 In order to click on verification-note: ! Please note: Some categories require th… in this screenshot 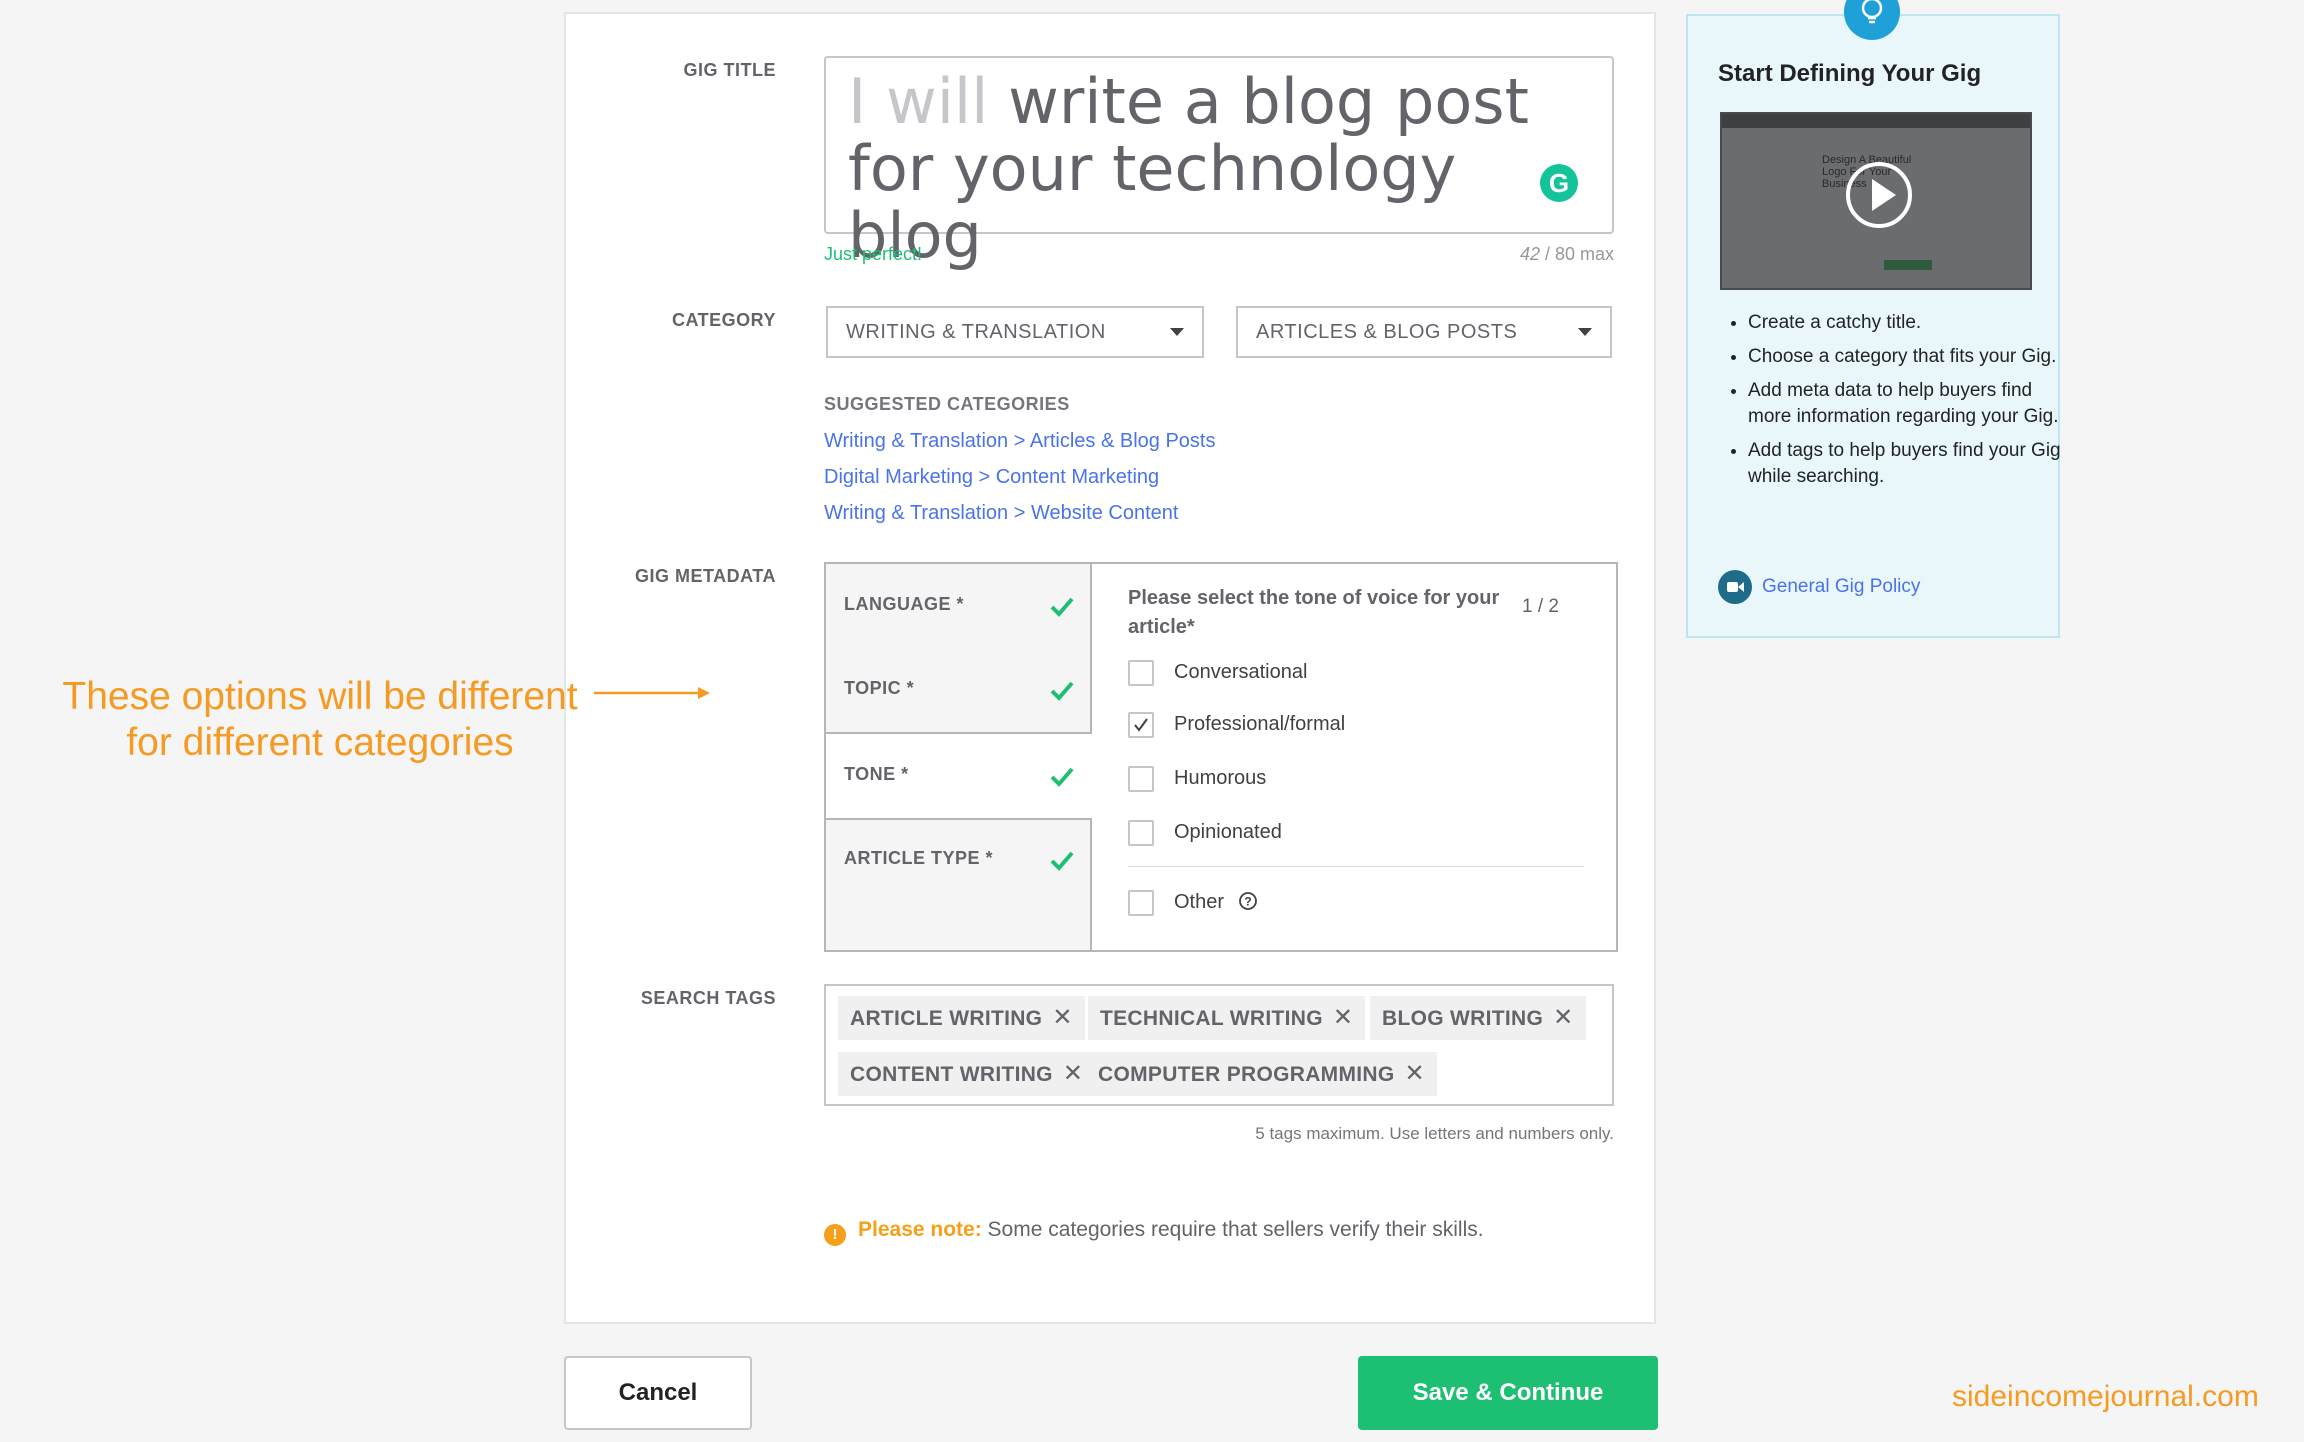, I will do `click(1154, 1232)`.